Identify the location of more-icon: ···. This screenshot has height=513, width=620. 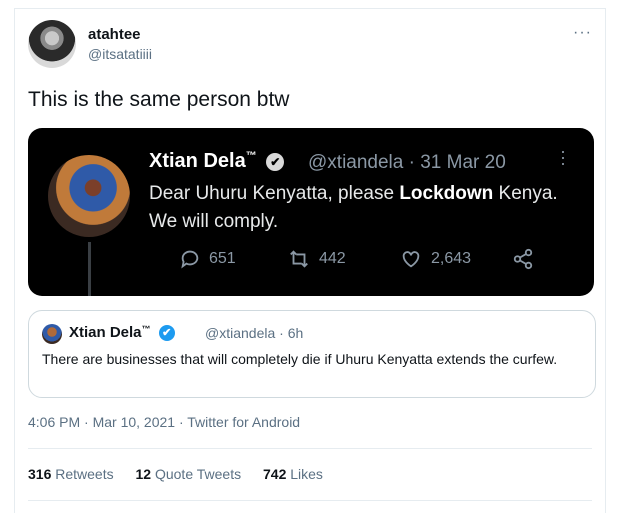
(582, 33).